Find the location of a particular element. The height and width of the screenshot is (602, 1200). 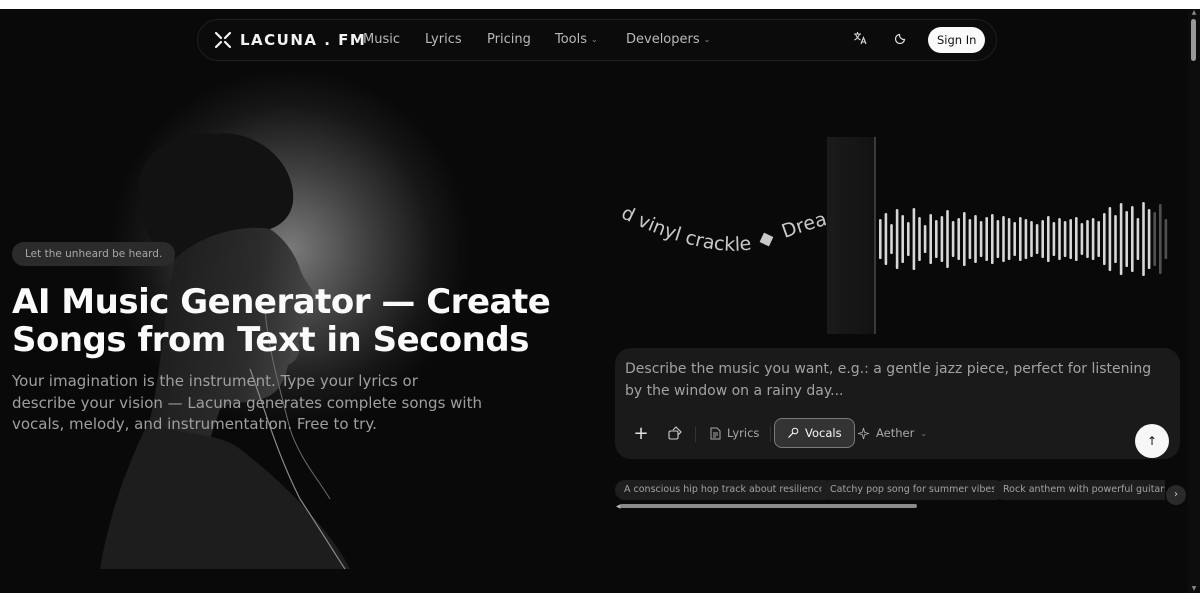

nav-link-pricing: Pricing is located at coordinates (509, 39).